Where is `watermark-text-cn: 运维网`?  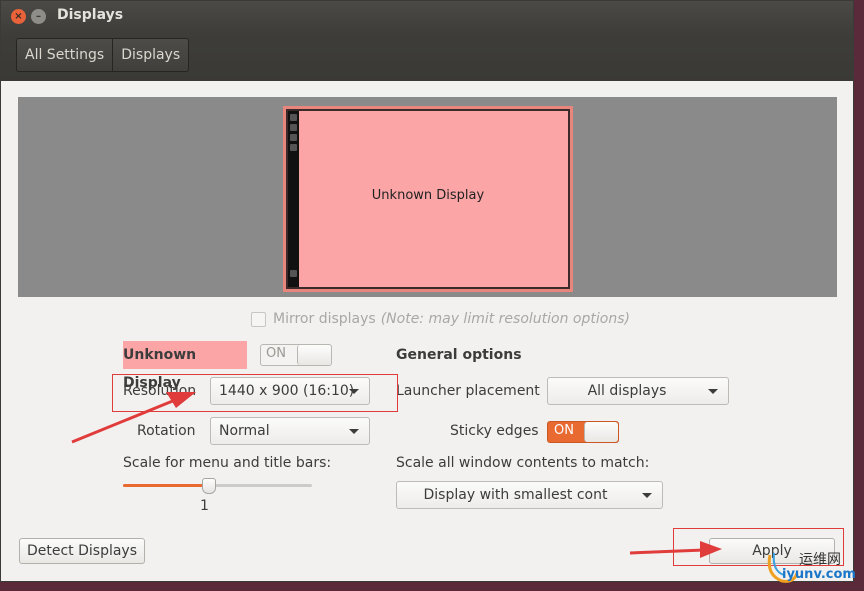
watermark-text-cn: 运维网 is located at coordinates (820, 560).